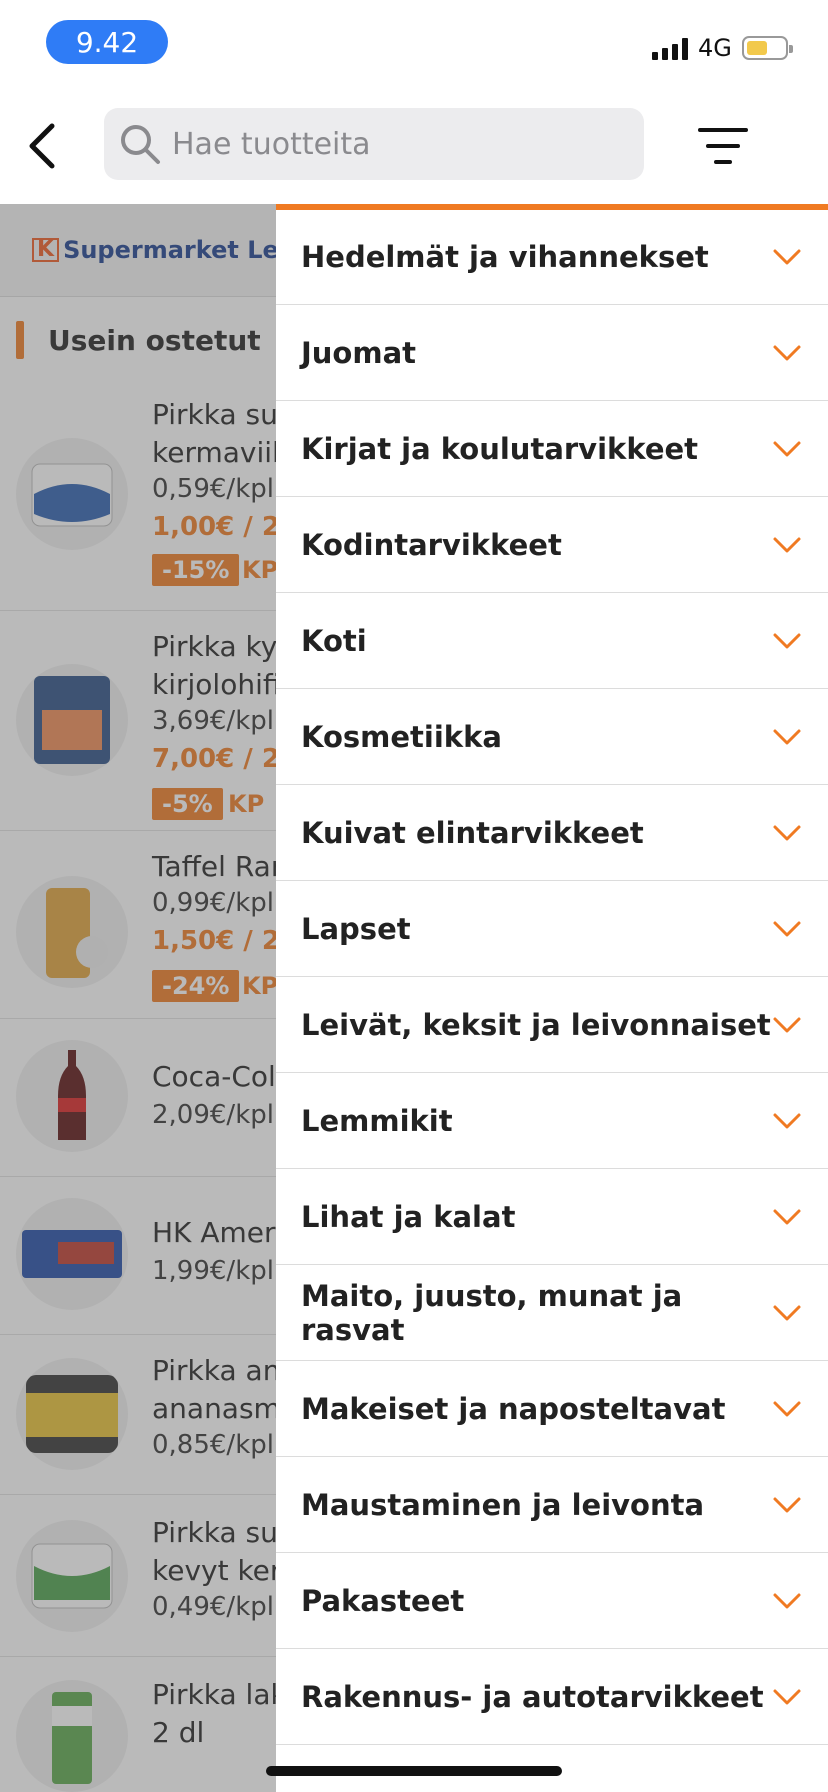 The height and width of the screenshot is (1792, 828). What do you see at coordinates (374, 144) in the screenshot?
I see `search-input: Hae tuotteita` at bounding box center [374, 144].